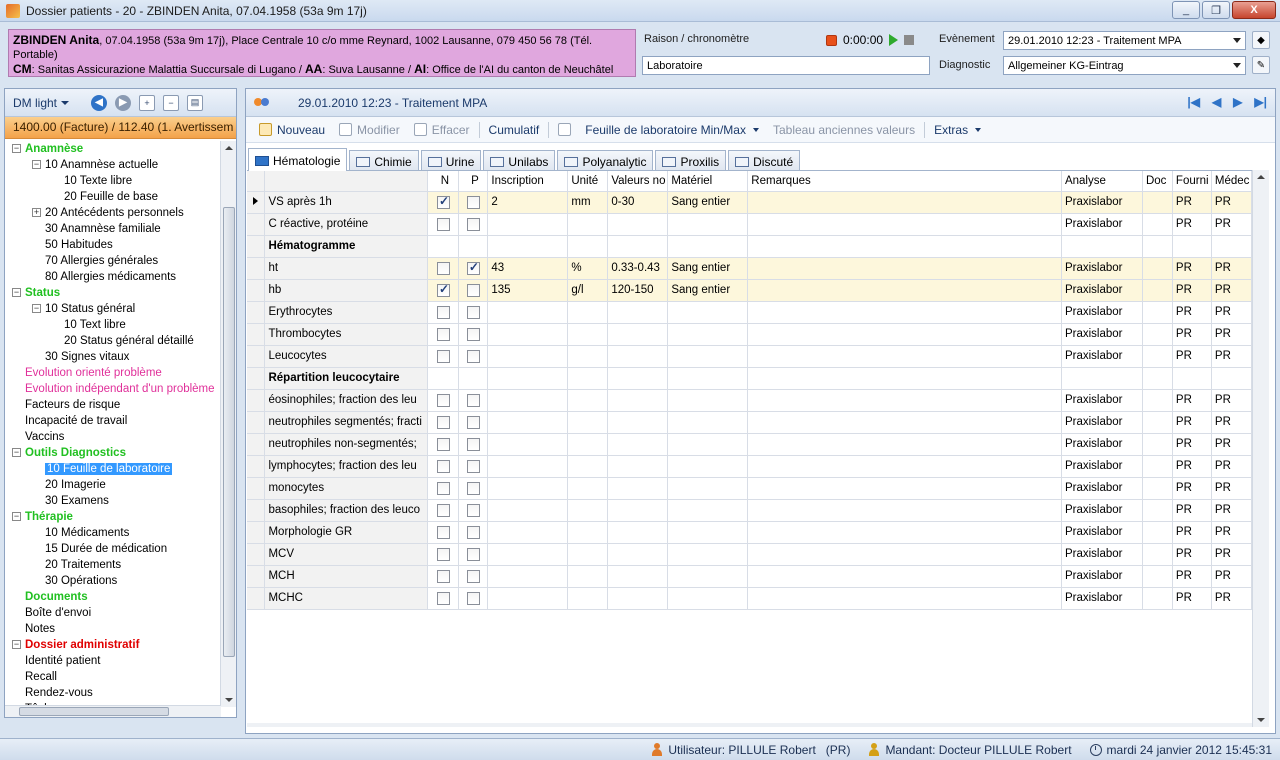  What do you see at coordinates (75, 645) in the screenshot?
I see `tree-item: − Dossier administratif` at bounding box center [75, 645].